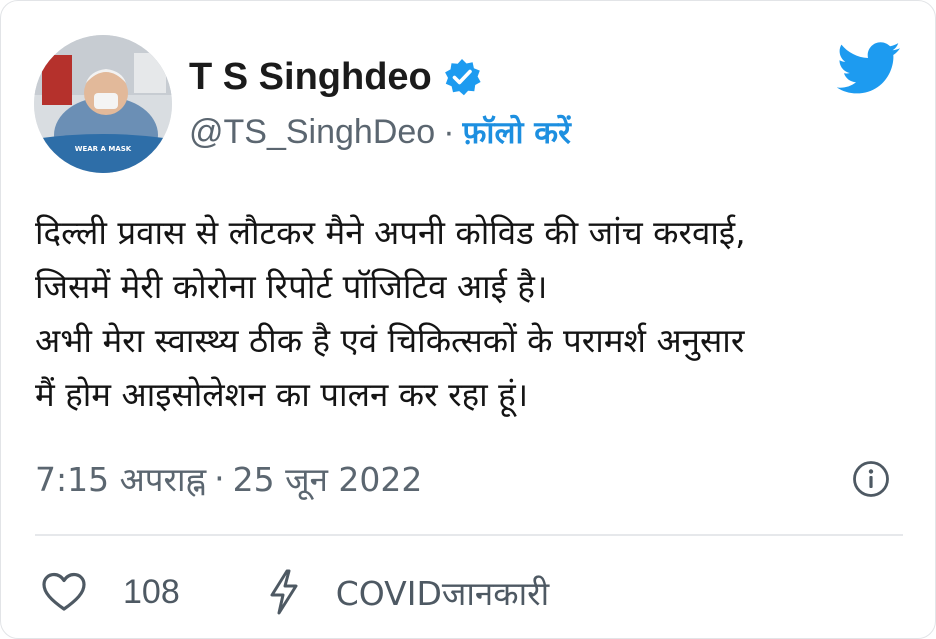 The height and width of the screenshot is (639, 936). What do you see at coordinates (64, 592) in the screenshot?
I see `heart-icon` at bounding box center [64, 592].